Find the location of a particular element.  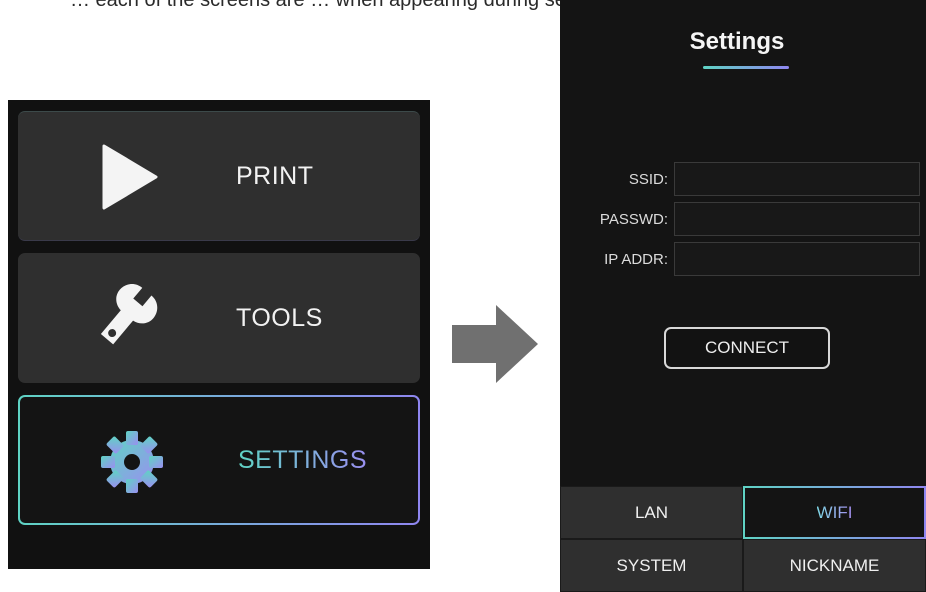

wrench-icon is located at coordinates (130, 317).